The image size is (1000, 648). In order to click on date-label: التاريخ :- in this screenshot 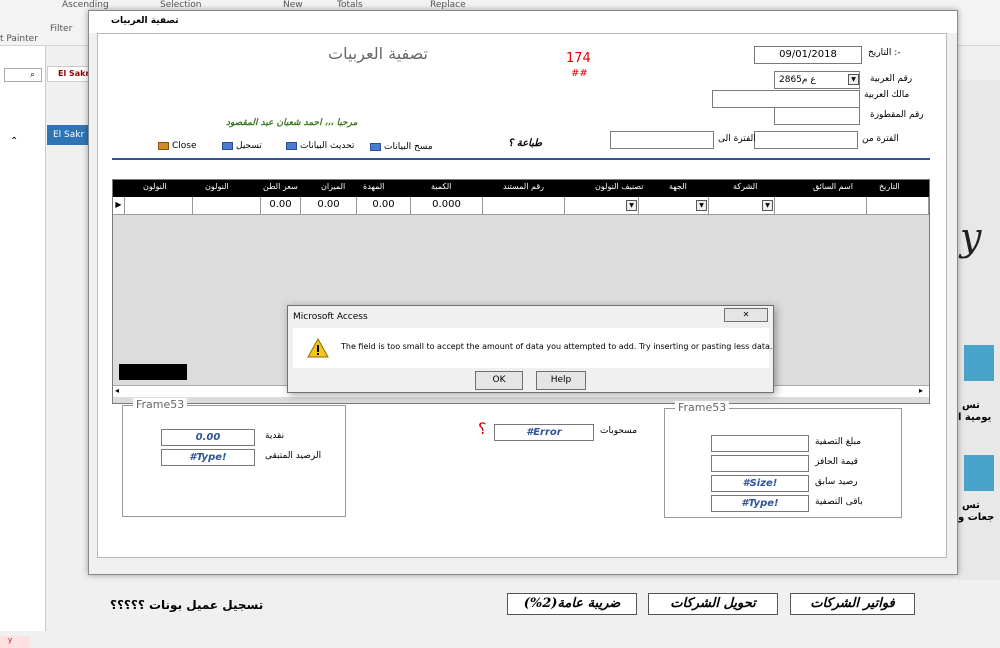, I will do `click(884, 53)`.